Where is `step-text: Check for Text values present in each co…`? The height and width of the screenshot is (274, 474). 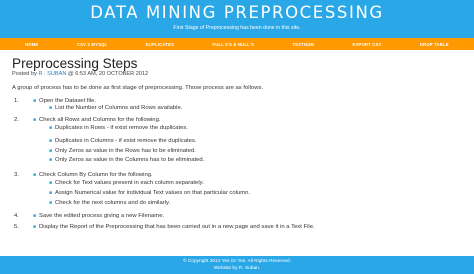
step-text: Check for Text values present in each co… is located at coordinates (129, 183).